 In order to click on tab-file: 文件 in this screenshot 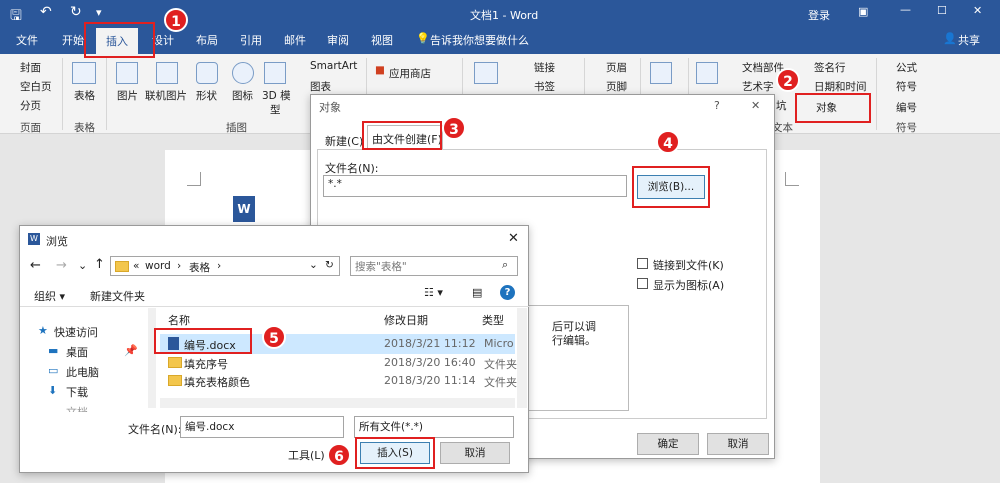, I will do `click(27, 40)`.